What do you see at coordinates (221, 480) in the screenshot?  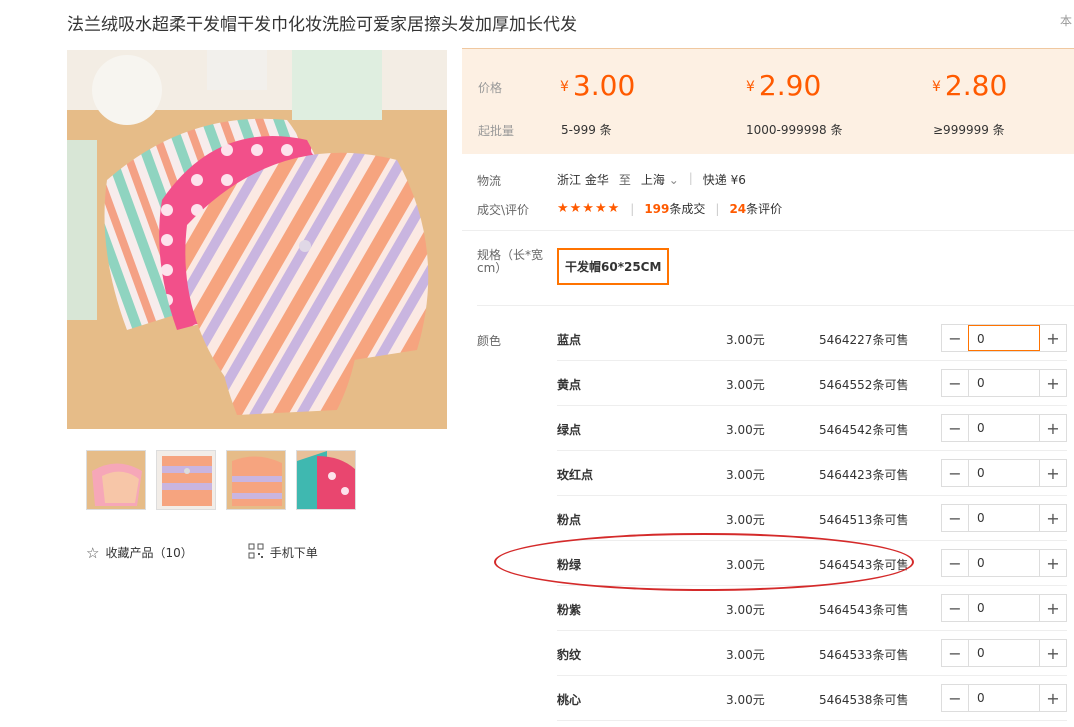 I see `thumbnail-strip` at bounding box center [221, 480].